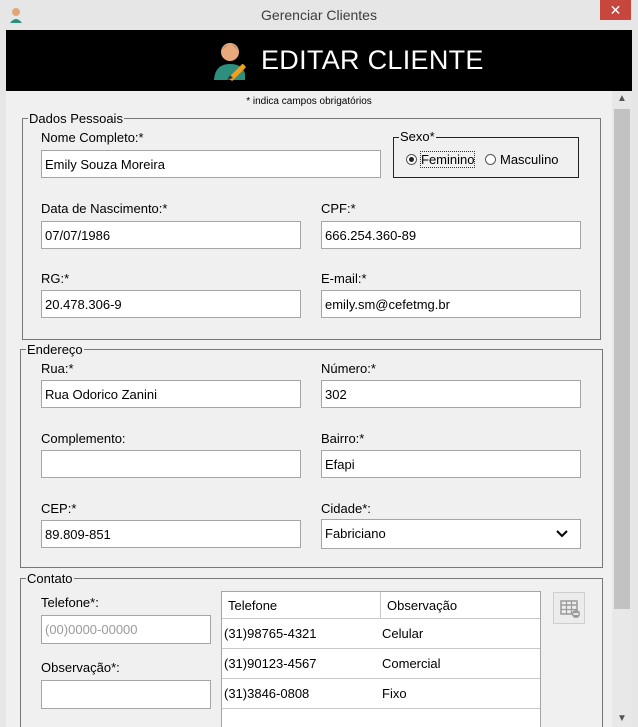 This screenshot has height=727, width=638. I want to click on nome-label: Nome Completo:*, so click(92, 137).